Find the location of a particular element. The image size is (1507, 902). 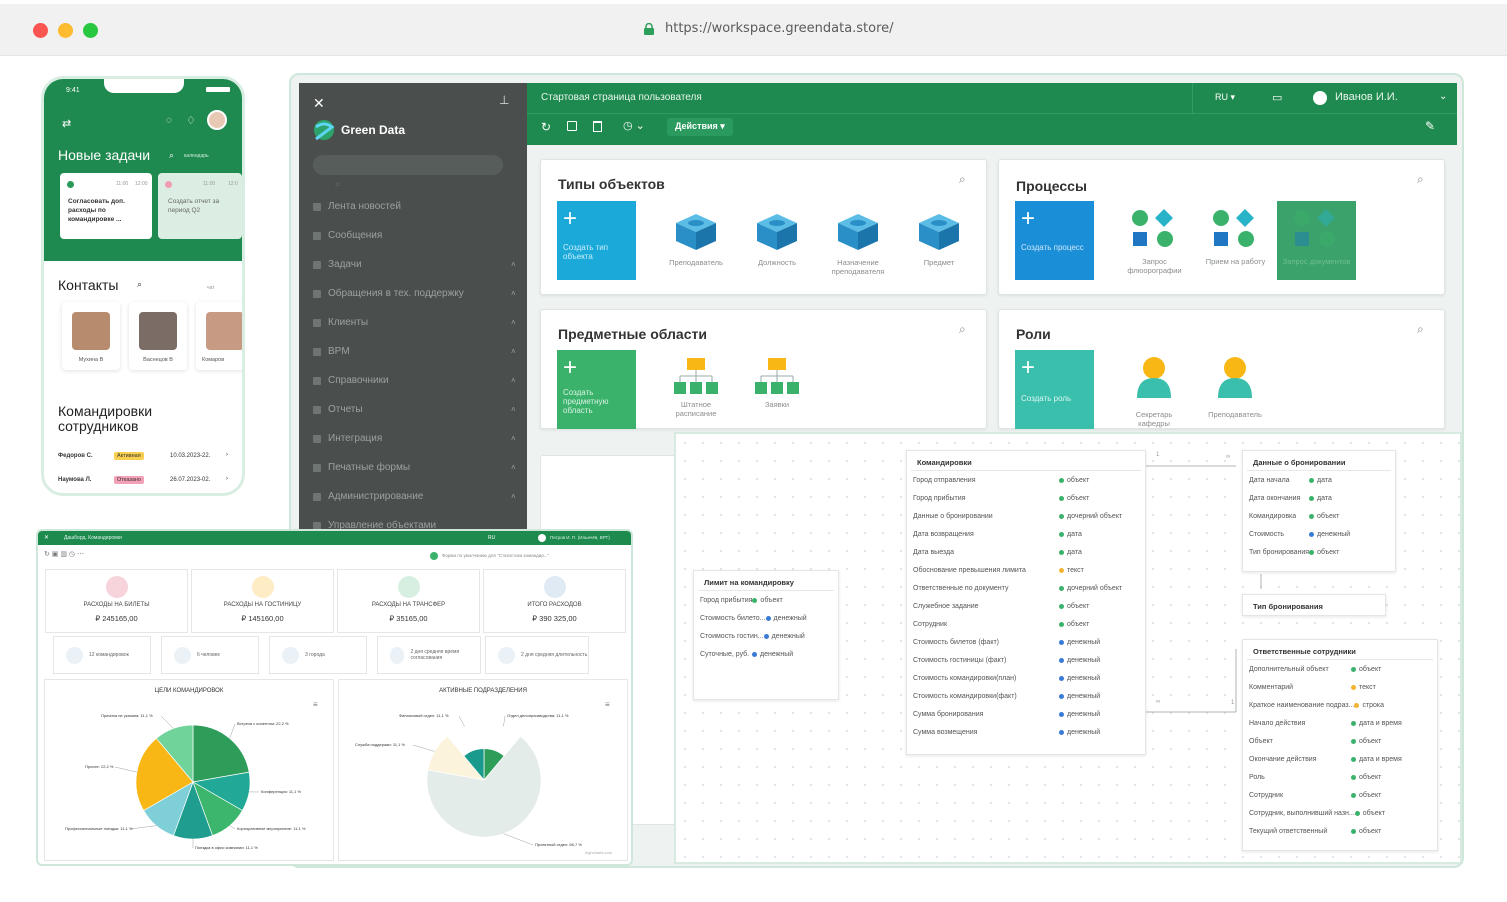

phone-notch is located at coordinates (144, 86).